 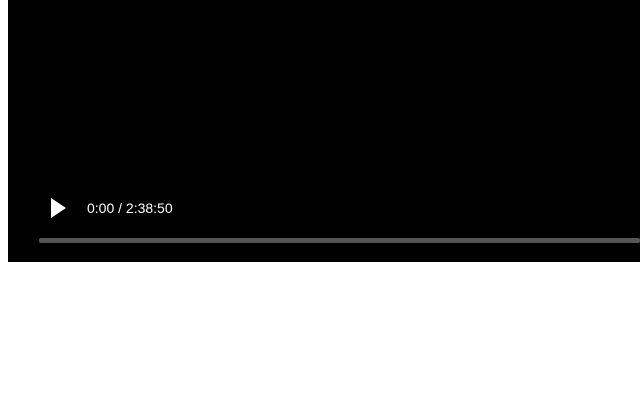 I want to click on time-display: 0:00 / 2:38:50, so click(x=130, y=208).